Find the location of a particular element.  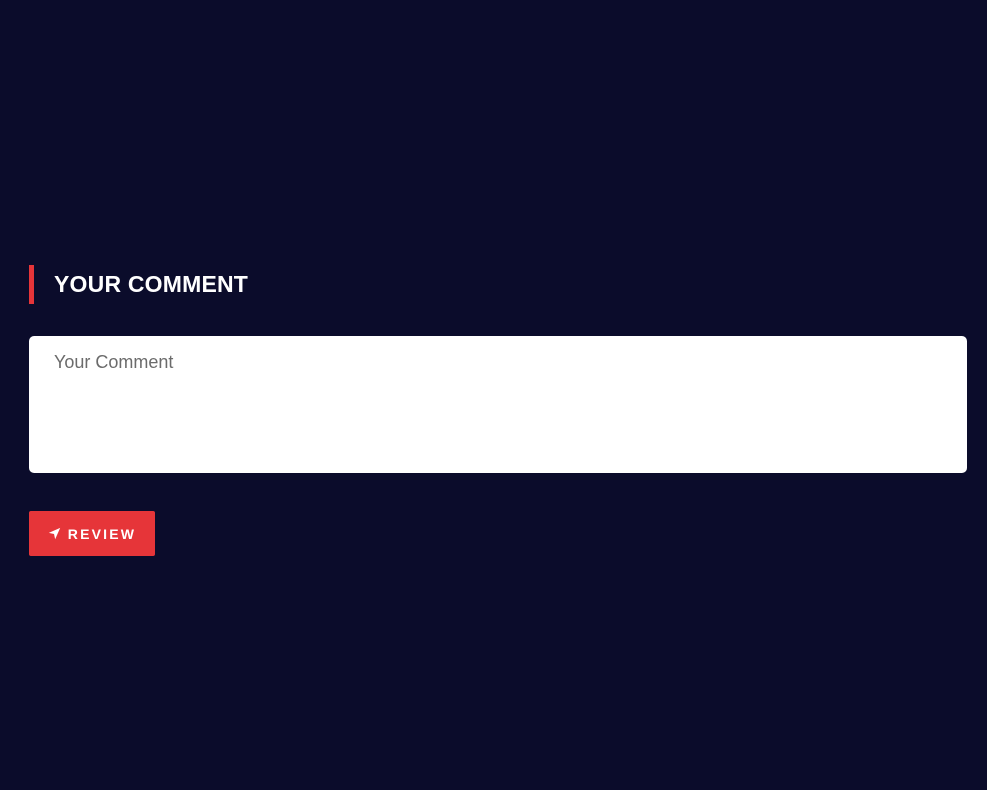

review-button-label: REVIEW is located at coordinates (102, 533).